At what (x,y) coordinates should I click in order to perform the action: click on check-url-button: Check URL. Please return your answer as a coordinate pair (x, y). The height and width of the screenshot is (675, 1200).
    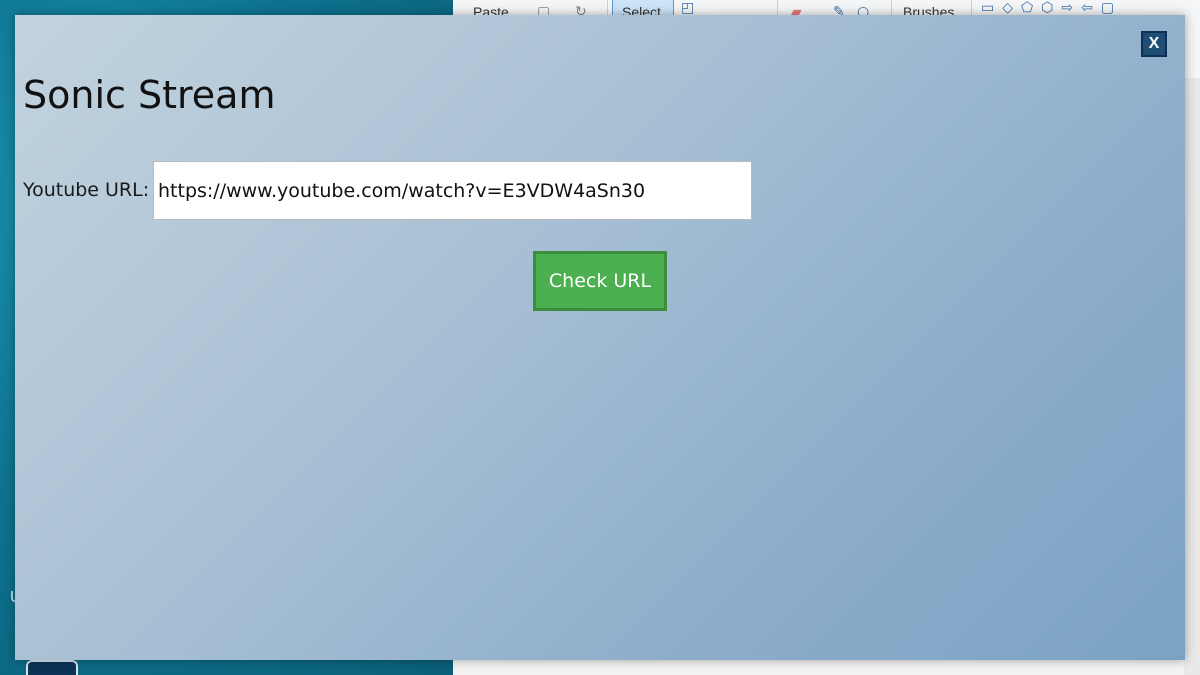
    Looking at the image, I should click on (600, 281).